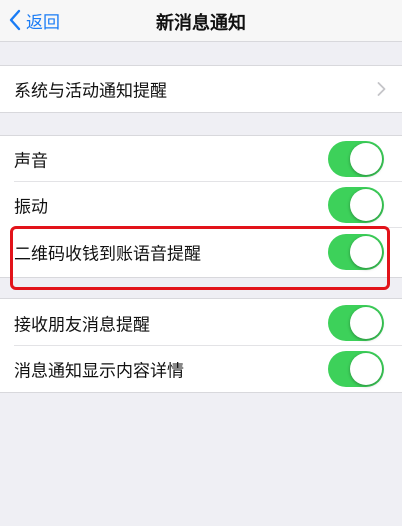  What do you see at coordinates (201, 159) in the screenshot?
I see `sound-row: 声音` at bounding box center [201, 159].